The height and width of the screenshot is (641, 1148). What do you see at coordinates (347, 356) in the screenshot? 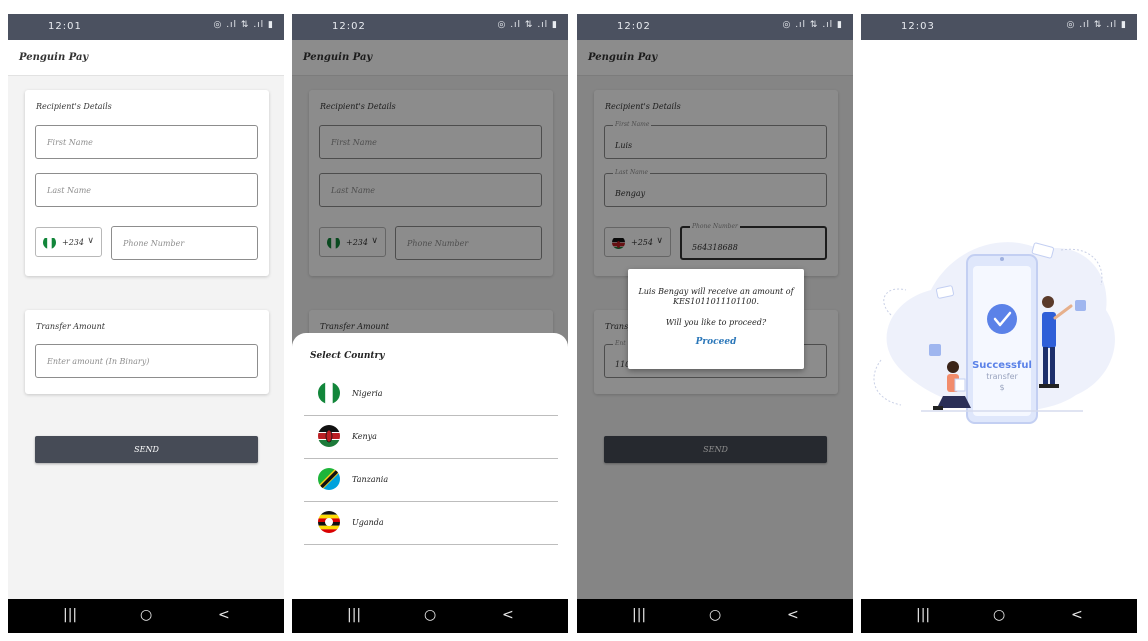
I see `sheet-title: Select Country` at bounding box center [347, 356].